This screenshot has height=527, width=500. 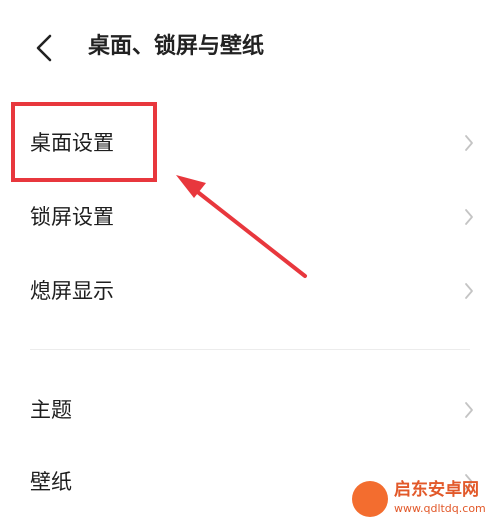 I want to click on watermark-logo-icon, so click(x=370, y=499).